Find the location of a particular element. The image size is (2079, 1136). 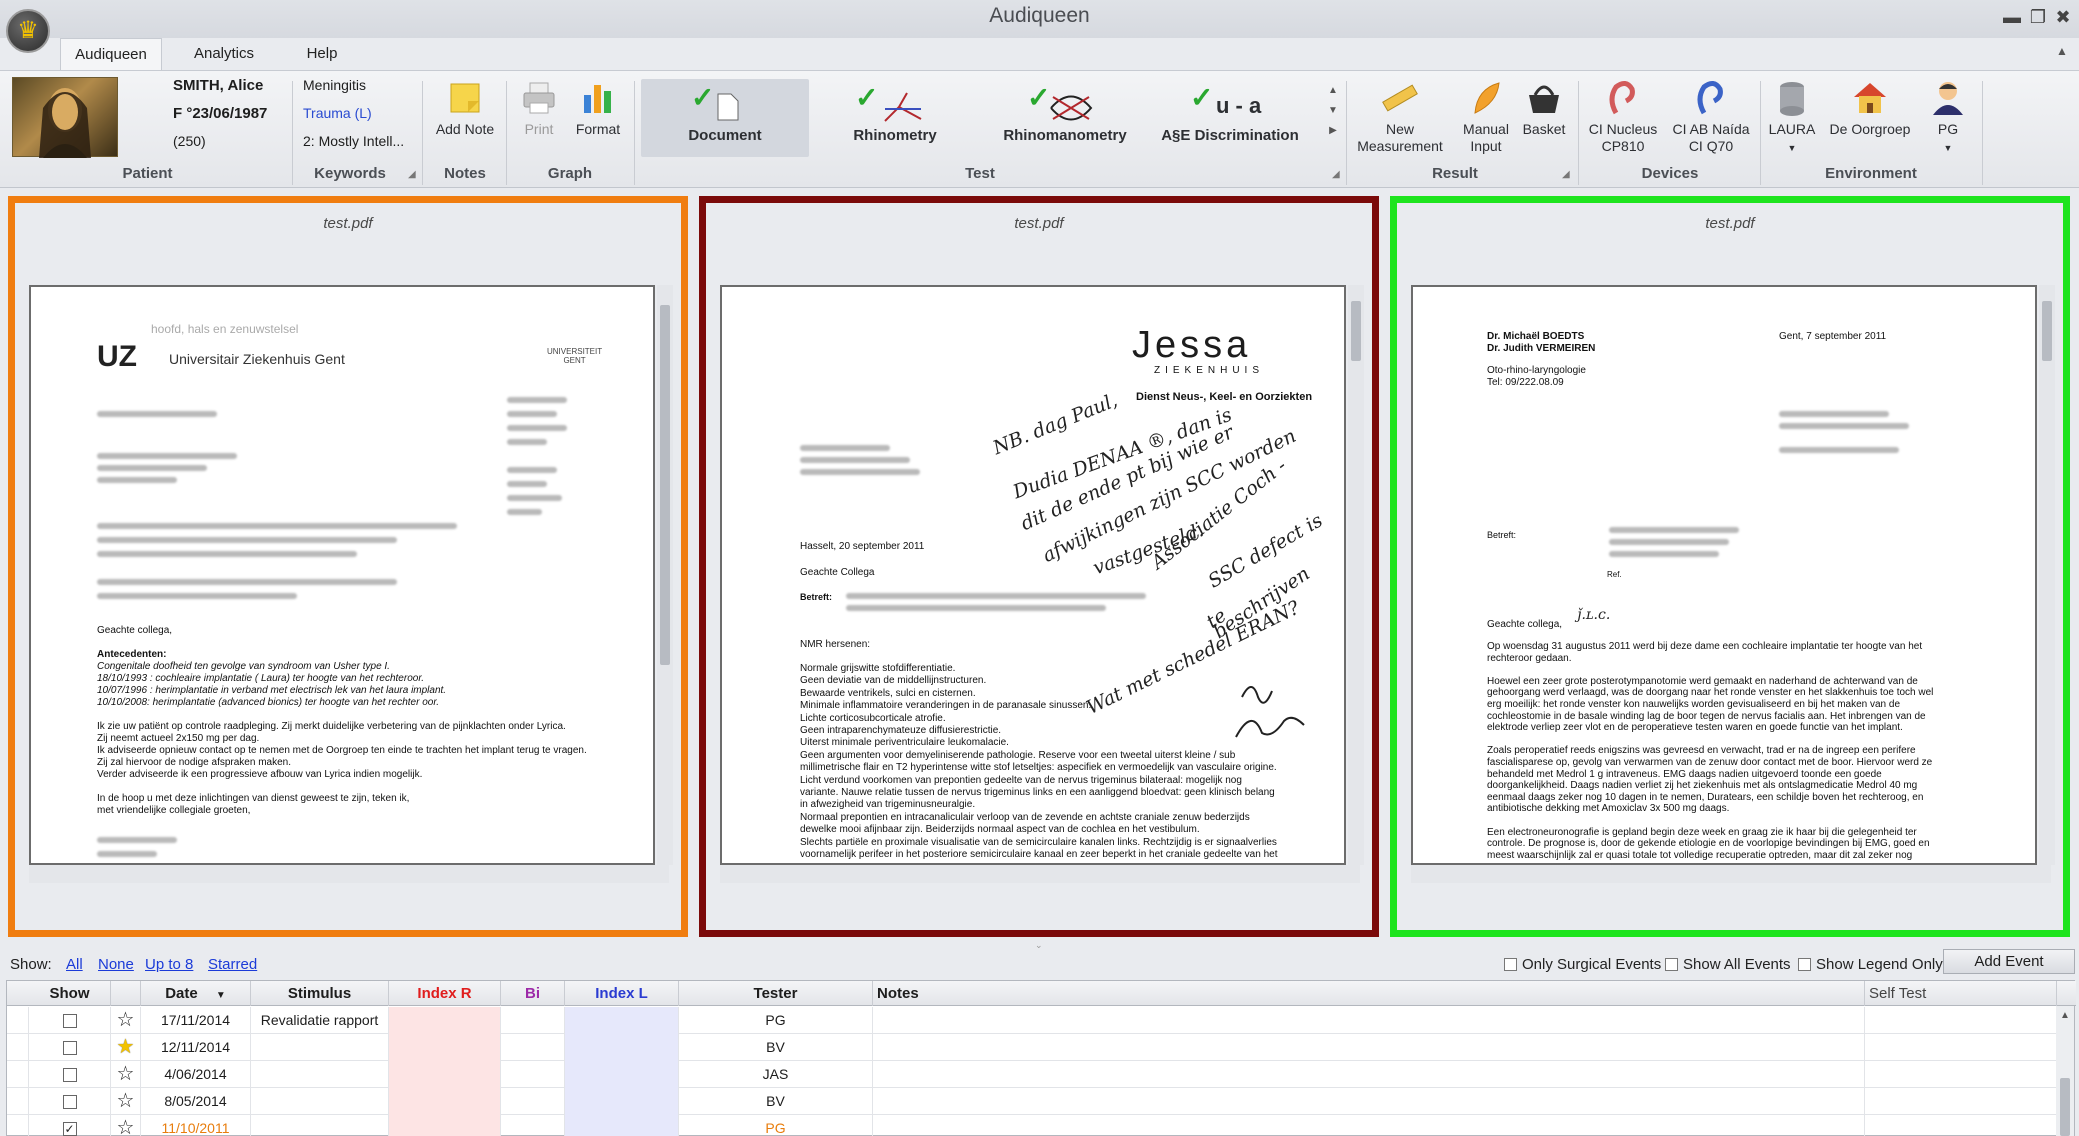

column-header-date: Date ▼ is located at coordinates (196, 993).